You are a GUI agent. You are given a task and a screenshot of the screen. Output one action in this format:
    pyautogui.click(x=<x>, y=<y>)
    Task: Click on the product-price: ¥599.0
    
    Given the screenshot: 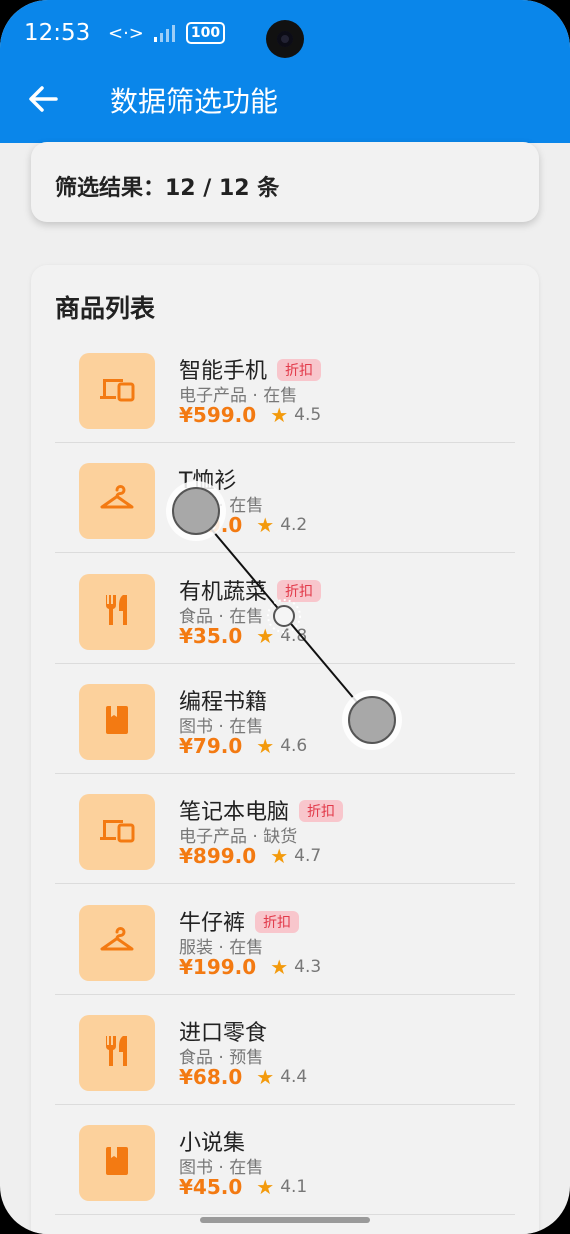 What is the action you would take?
    pyautogui.click(x=218, y=415)
    